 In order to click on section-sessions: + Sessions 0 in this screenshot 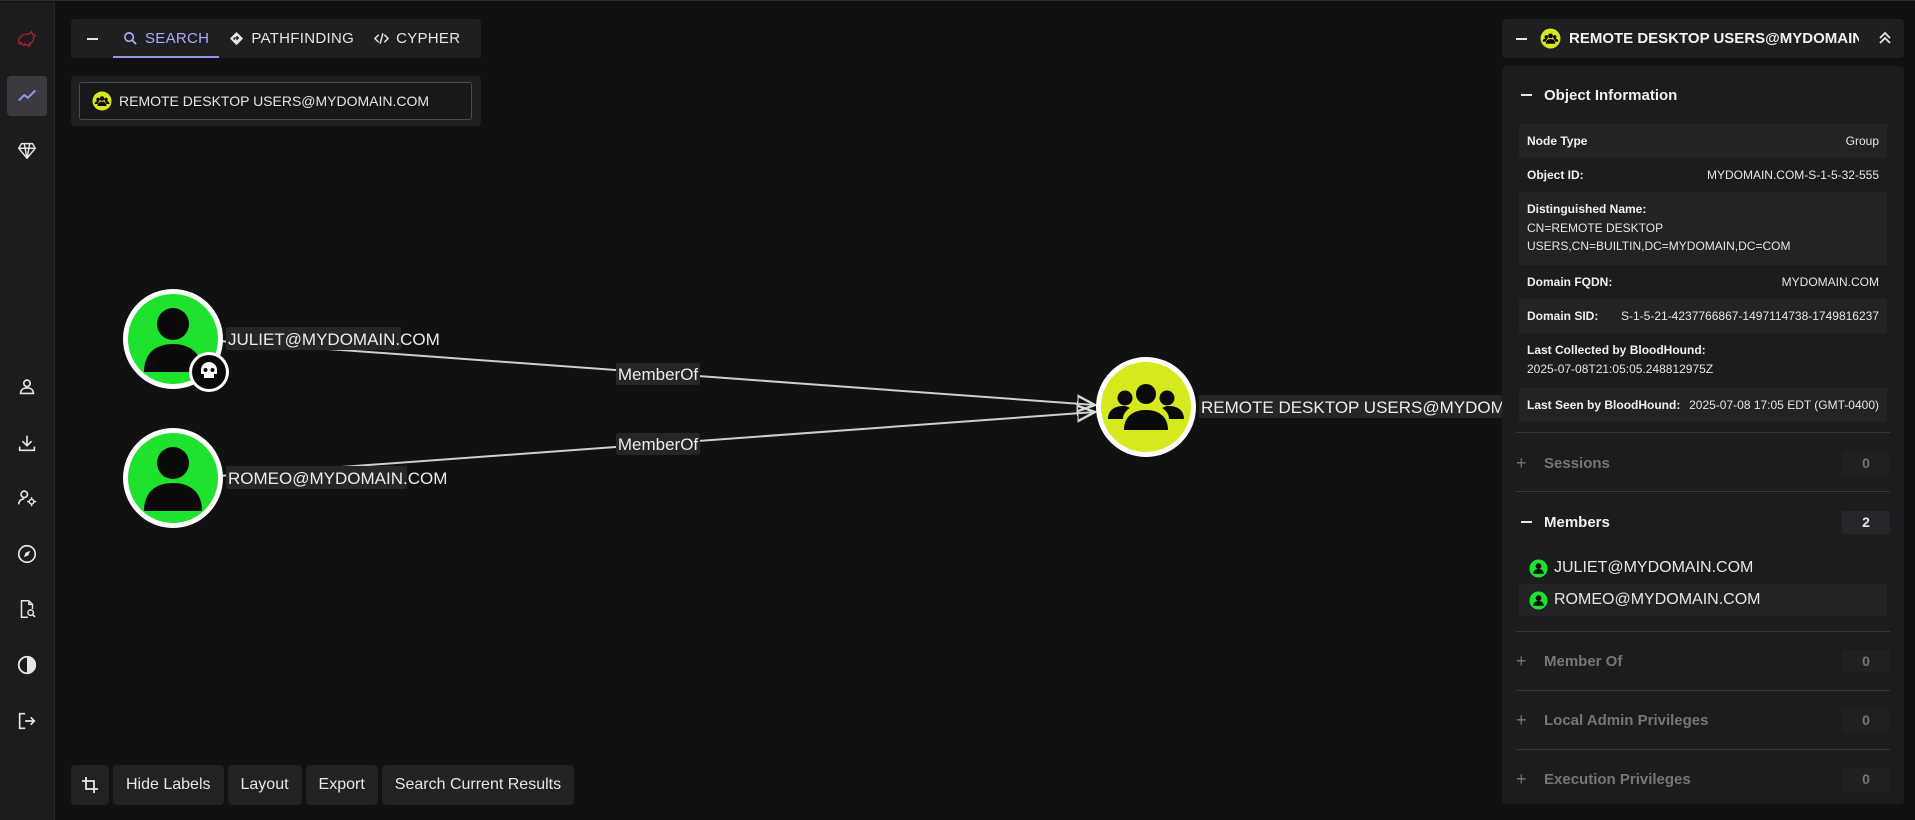, I will do `click(1703, 463)`.